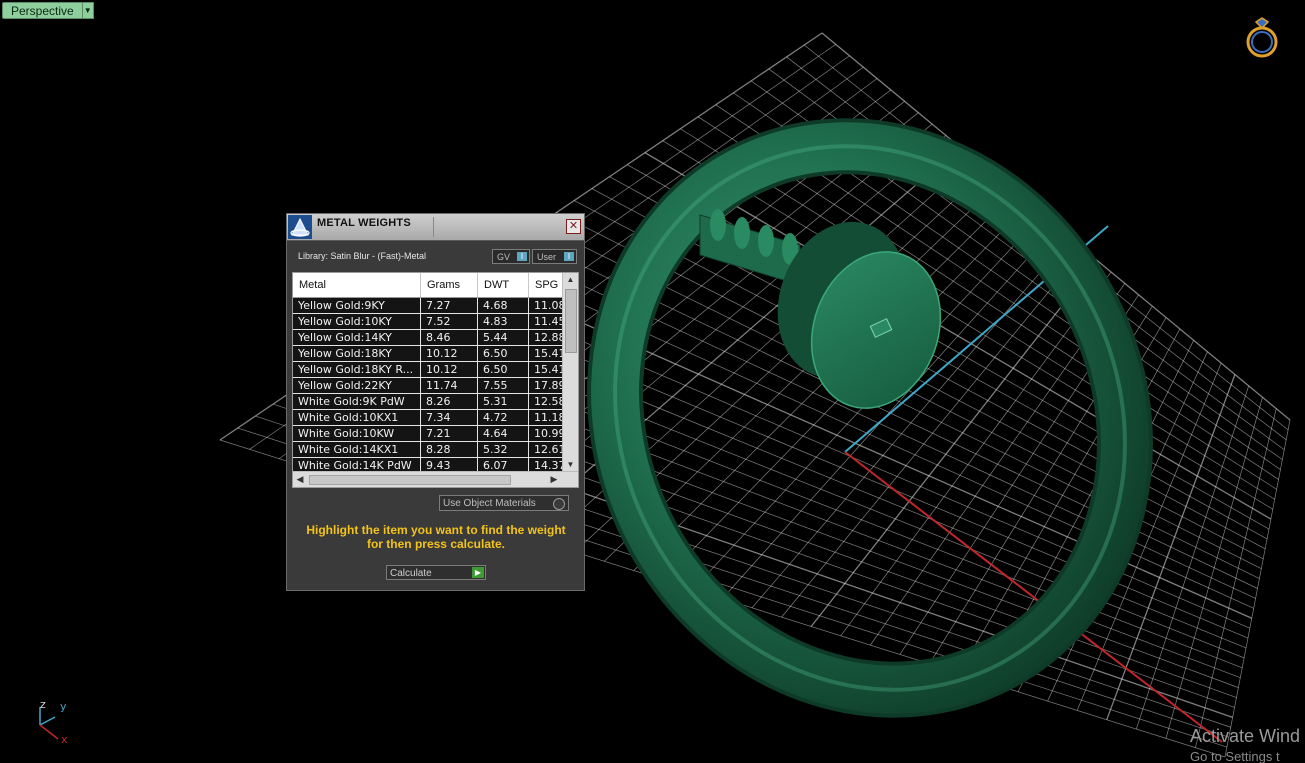  I want to click on table-cell-metal: White Gold:14KX1, so click(357, 449).